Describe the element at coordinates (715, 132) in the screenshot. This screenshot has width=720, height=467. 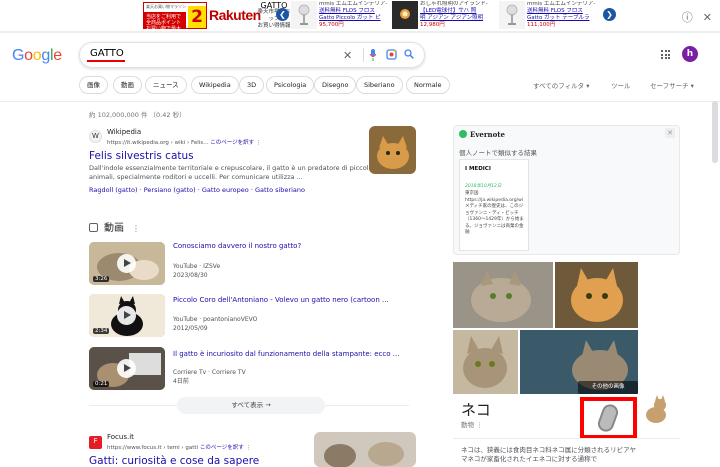
I see `scrollbar` at that location.